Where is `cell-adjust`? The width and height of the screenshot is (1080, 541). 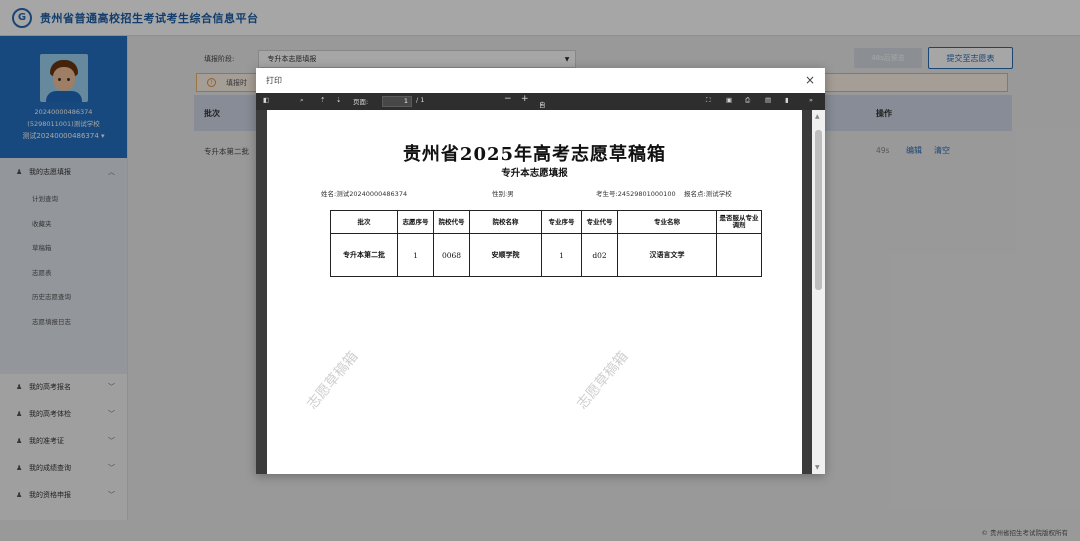 cell-adjust is located at coordinates (739, 255).